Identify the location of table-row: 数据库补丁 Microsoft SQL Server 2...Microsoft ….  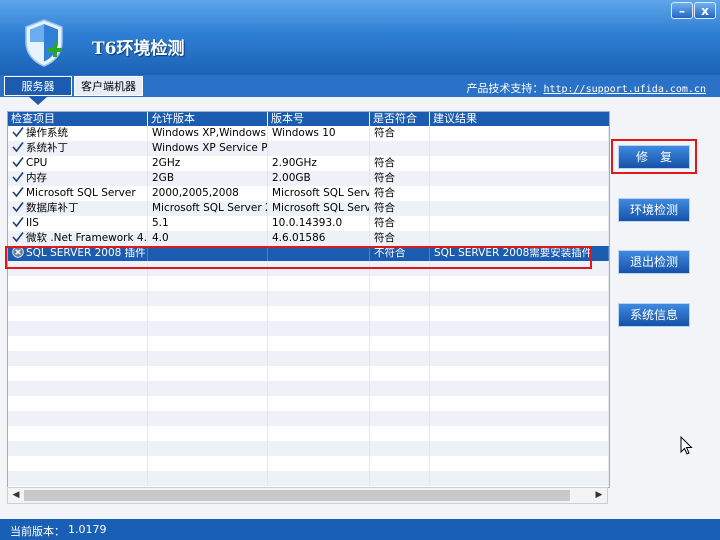
(308, 208).